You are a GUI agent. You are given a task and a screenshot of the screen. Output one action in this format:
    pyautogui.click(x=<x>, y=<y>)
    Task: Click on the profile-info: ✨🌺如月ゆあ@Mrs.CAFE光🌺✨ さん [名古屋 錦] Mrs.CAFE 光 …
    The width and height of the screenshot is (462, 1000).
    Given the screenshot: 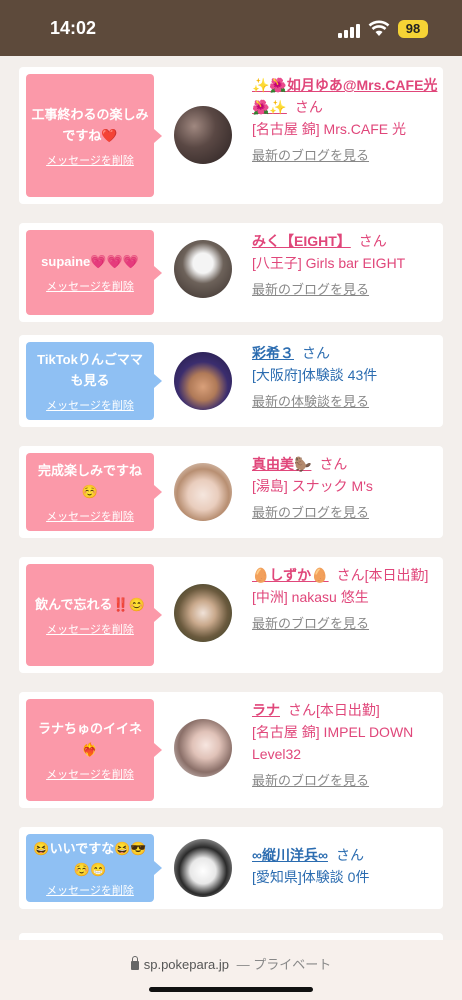 What is the action you would take?
    pyautogui.click(x=345, y=120)
    